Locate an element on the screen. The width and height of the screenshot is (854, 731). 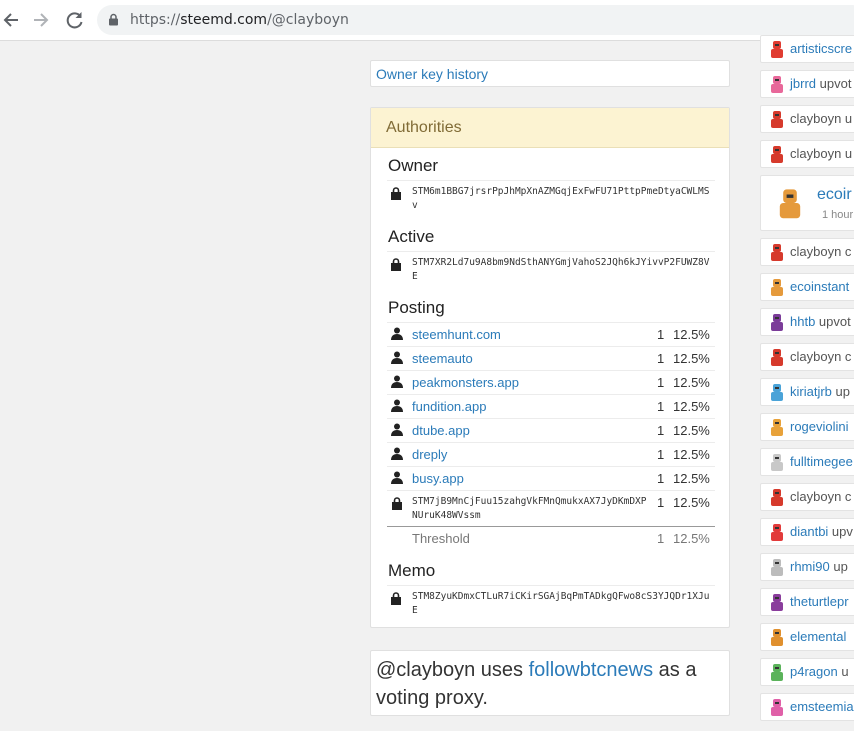
feed-timestamp: 1 hour is located at coordinates (838, 215).